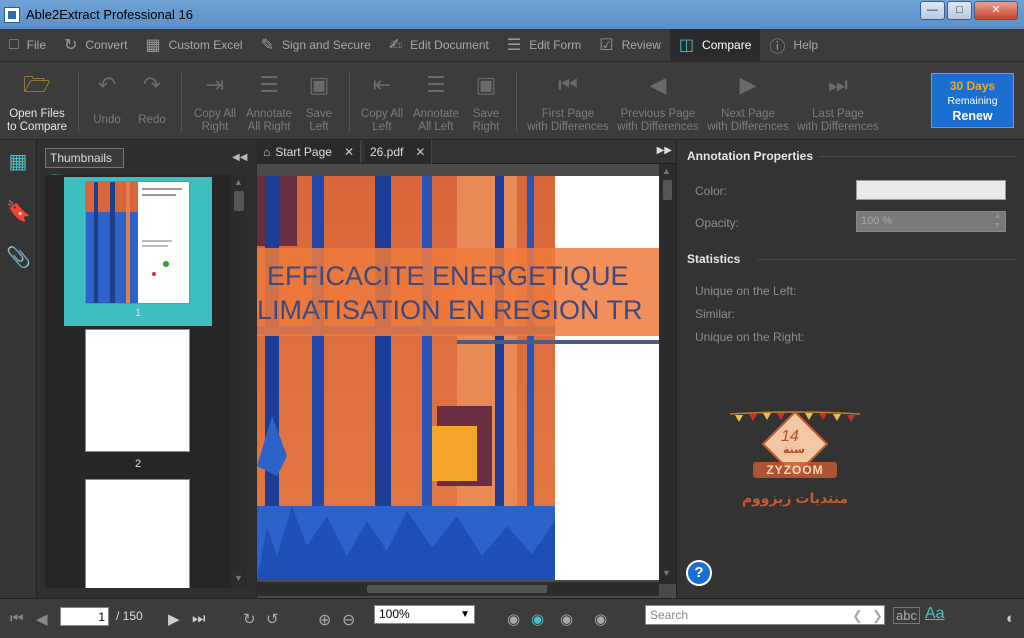 The width and height of the screenshot is (1024, 638). What do you see at coordinates (1010, 618) in the screenshot?
I see `theme-toggle-icon: ◐` at bounding box center [1010, 618].